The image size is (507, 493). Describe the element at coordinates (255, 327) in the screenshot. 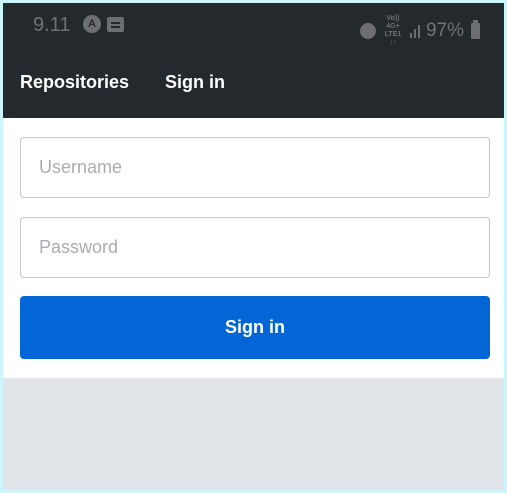

I see `sign-in-button: Sign in` at that location.